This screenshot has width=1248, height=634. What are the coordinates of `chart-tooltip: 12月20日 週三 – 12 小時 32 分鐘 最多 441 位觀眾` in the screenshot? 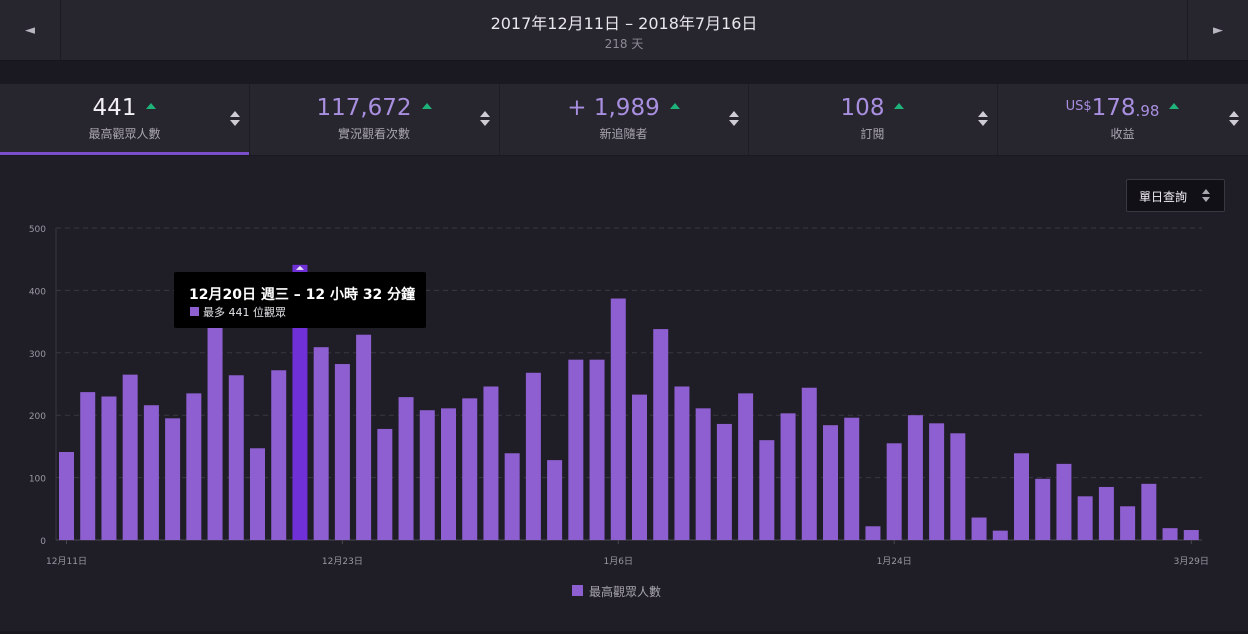 It's located at (300, 300).